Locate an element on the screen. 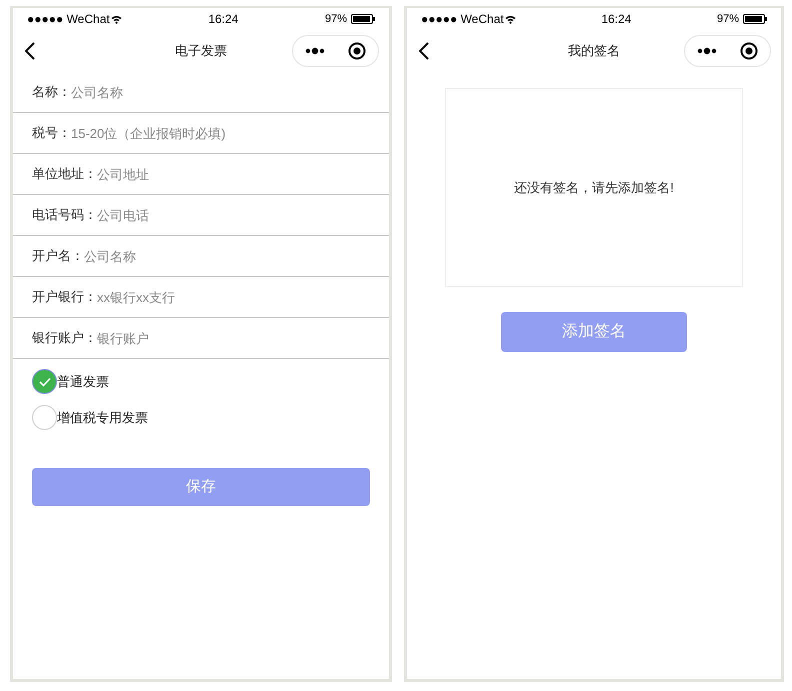  input-field: 15-20位（企业报销时必填) is located at coordinates (230, 133).